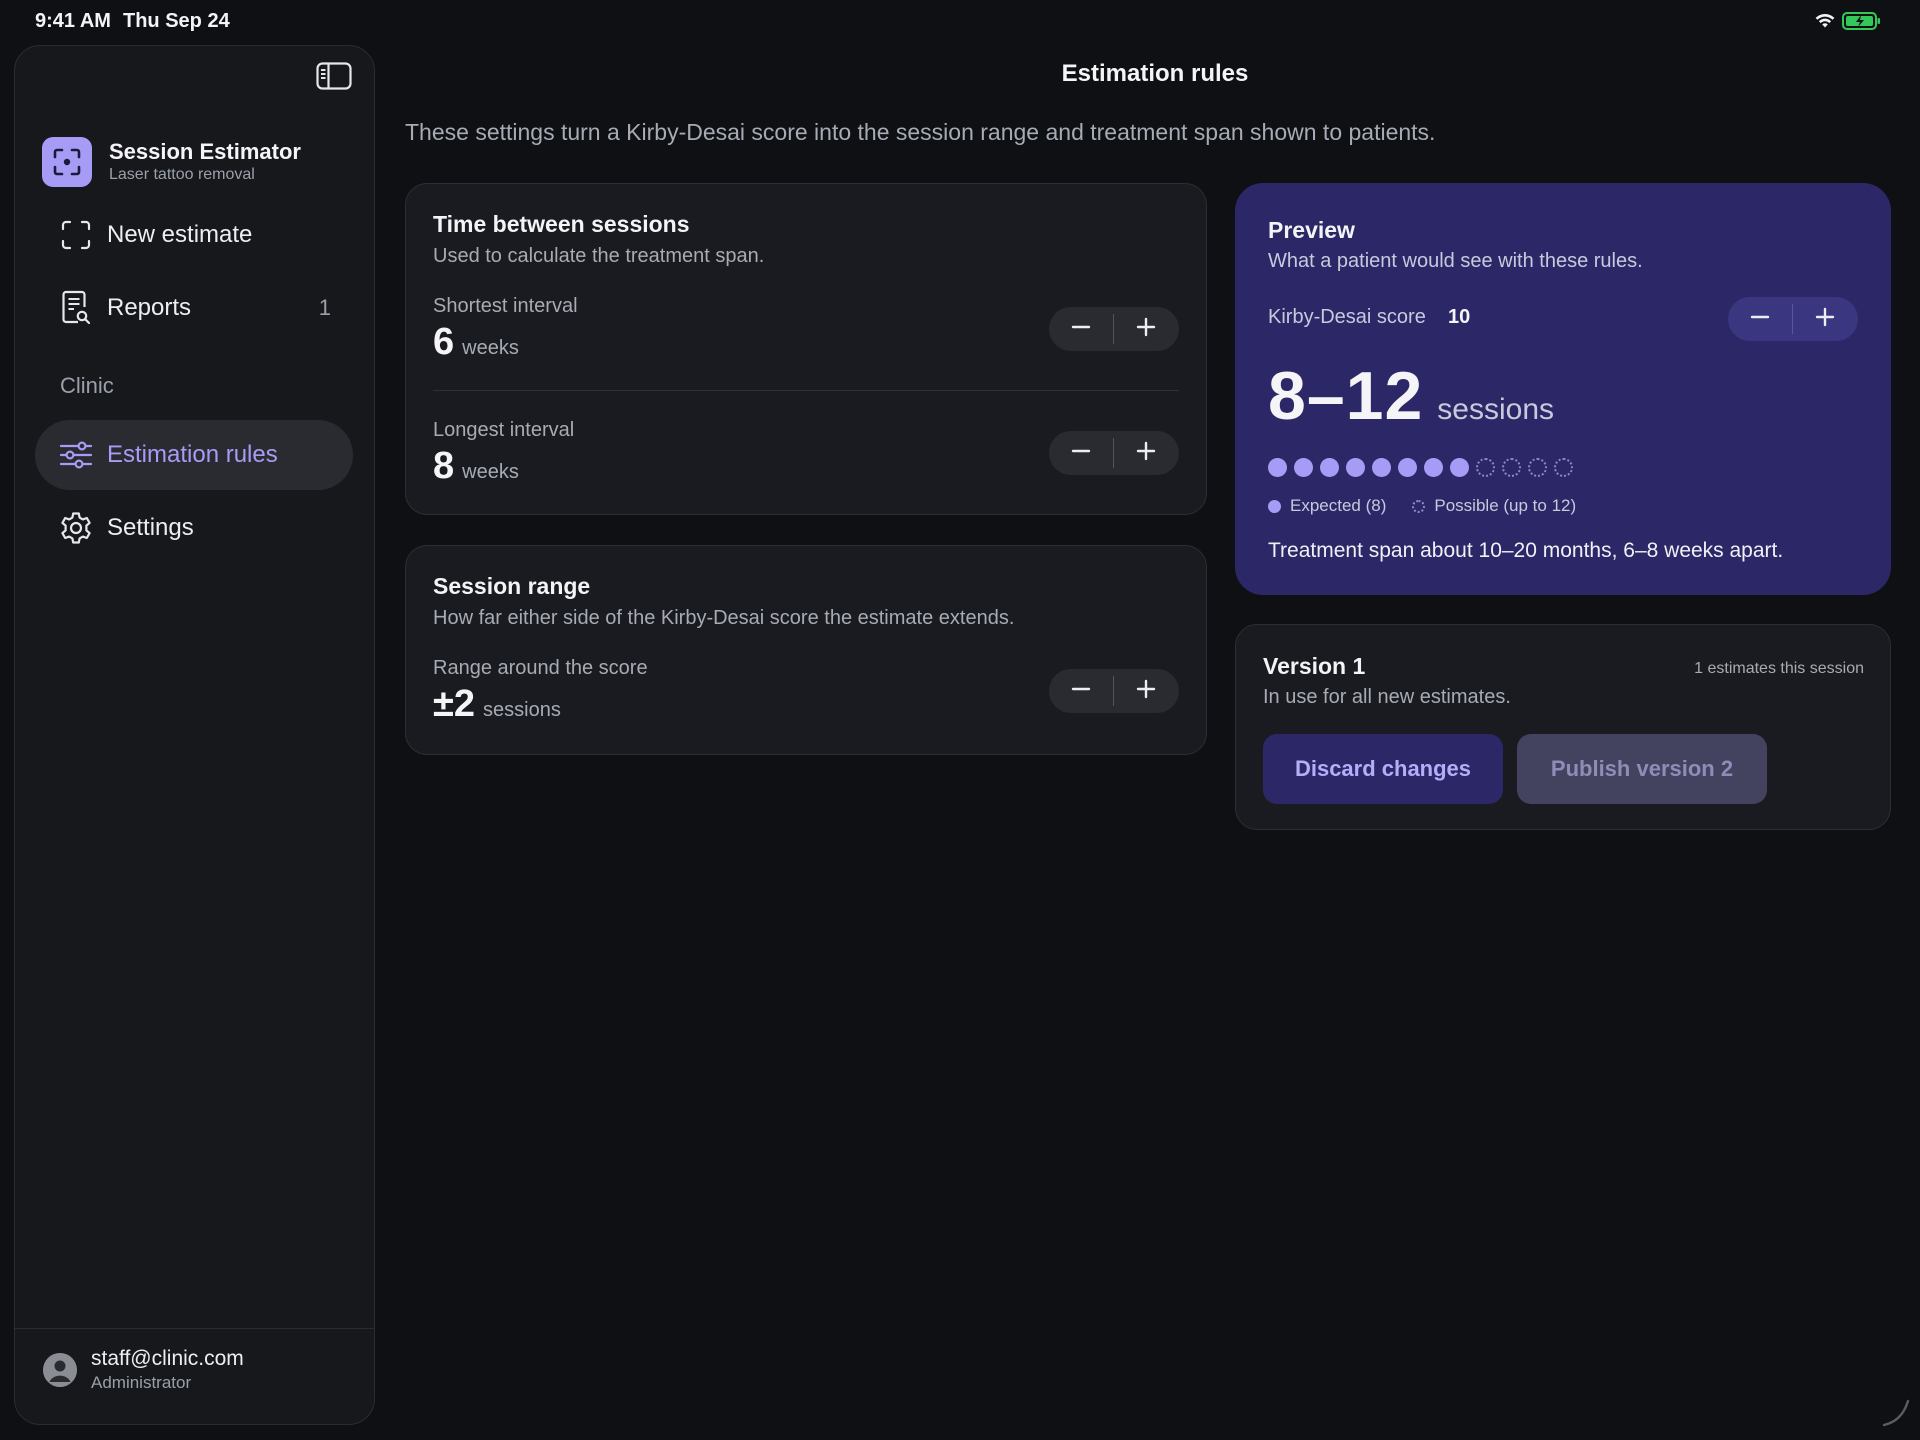 The width and height of the screenshot is (1920, 1440). I want to click on card-subtitle: Used to calculate the treatment span., so click(599, 256).